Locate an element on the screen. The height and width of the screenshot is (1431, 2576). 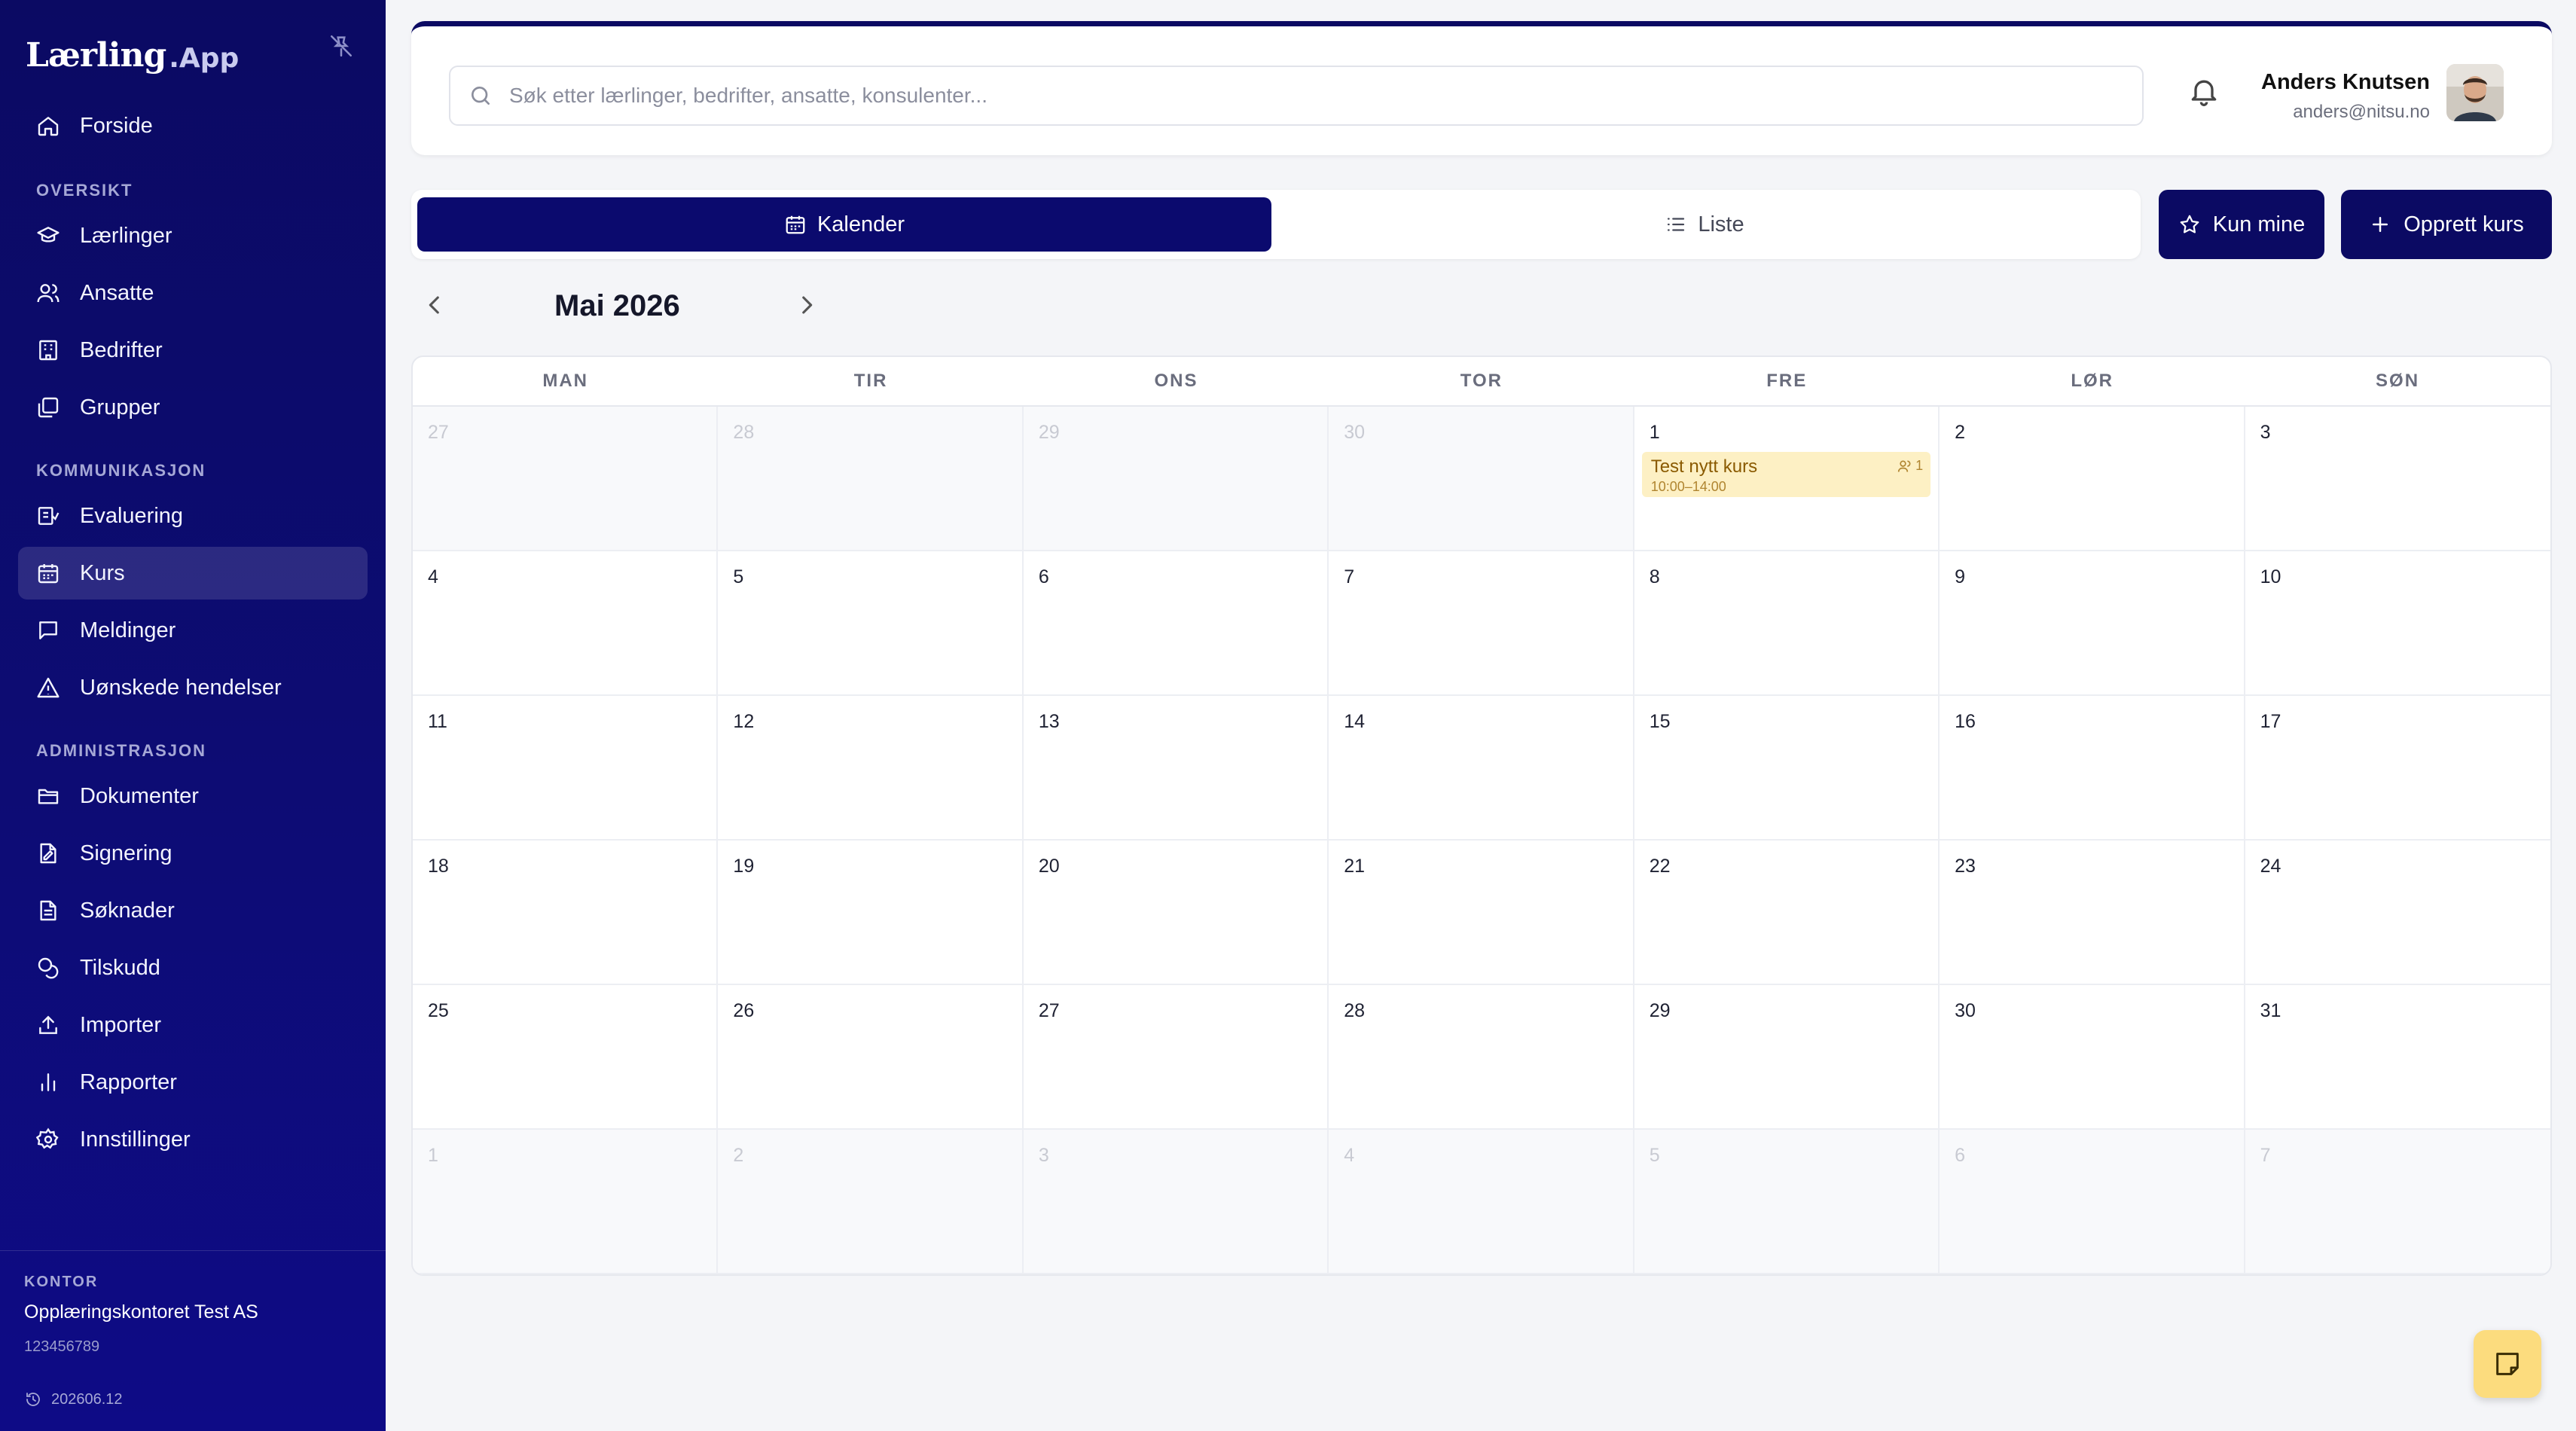
section-kommunikasjon: KOMMUNIKASJON is located at coordinates (121, 470).